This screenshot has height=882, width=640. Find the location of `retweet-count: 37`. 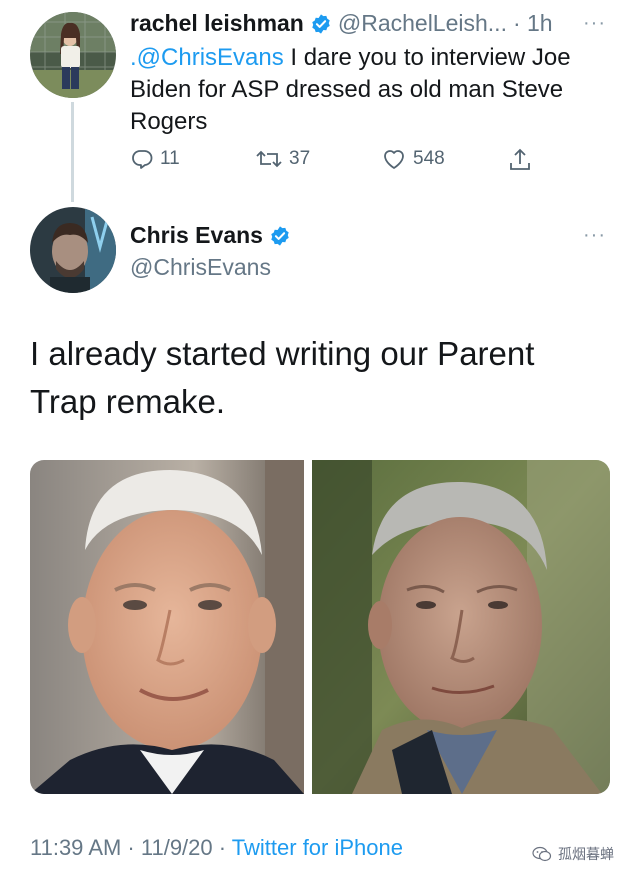

retweet-count: 37 is located at coordinates (300, 158).